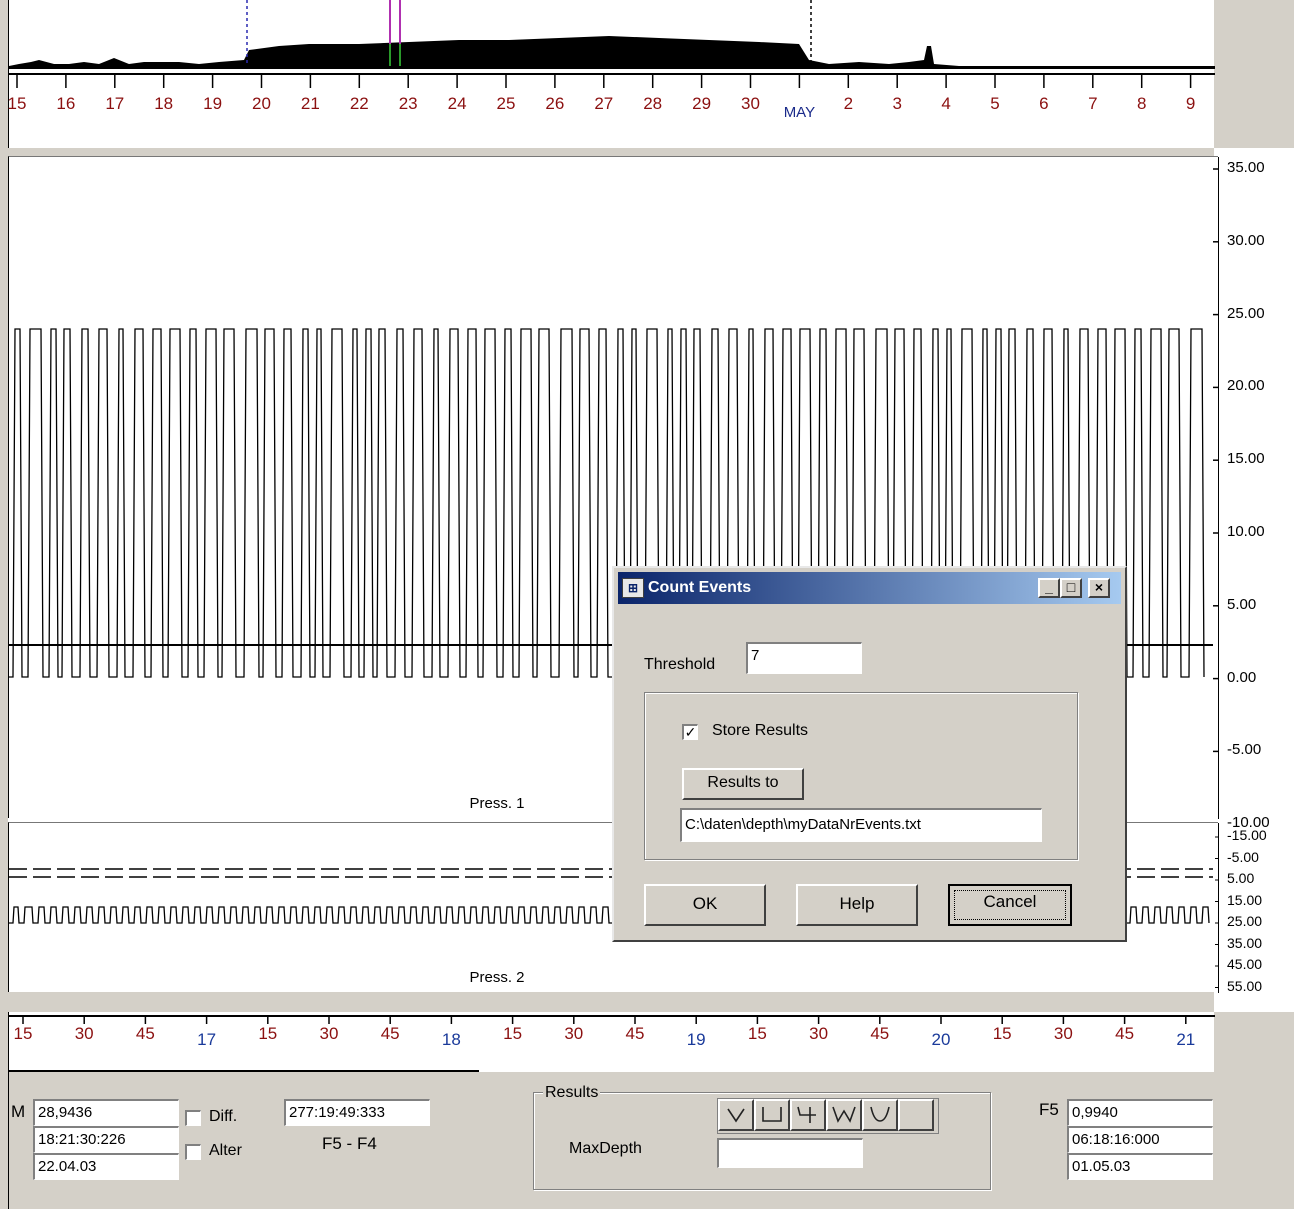 The height and width of the screenshot is (1209, 1294). I want to click on press1-y-tick-label: -5.00, so click(1244, 750).